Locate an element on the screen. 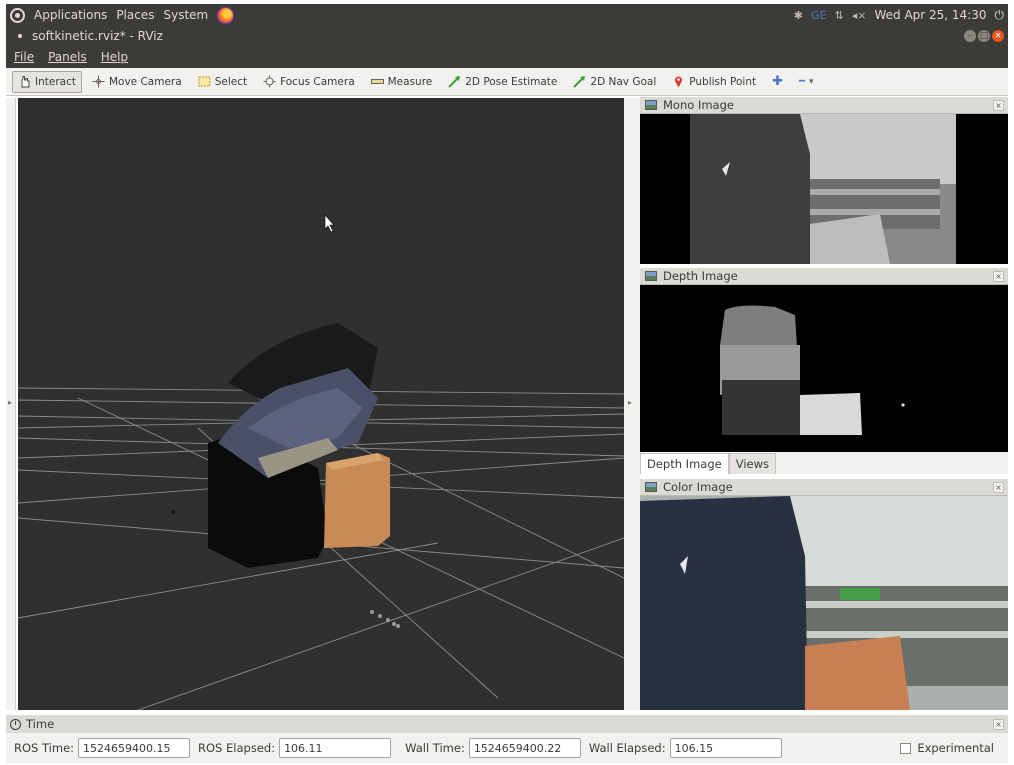 The width and height of the screenshot is (1014, 765). tool-2d-nav-goal-label: 2D Nav Goal is located at coordinates (623, 81).